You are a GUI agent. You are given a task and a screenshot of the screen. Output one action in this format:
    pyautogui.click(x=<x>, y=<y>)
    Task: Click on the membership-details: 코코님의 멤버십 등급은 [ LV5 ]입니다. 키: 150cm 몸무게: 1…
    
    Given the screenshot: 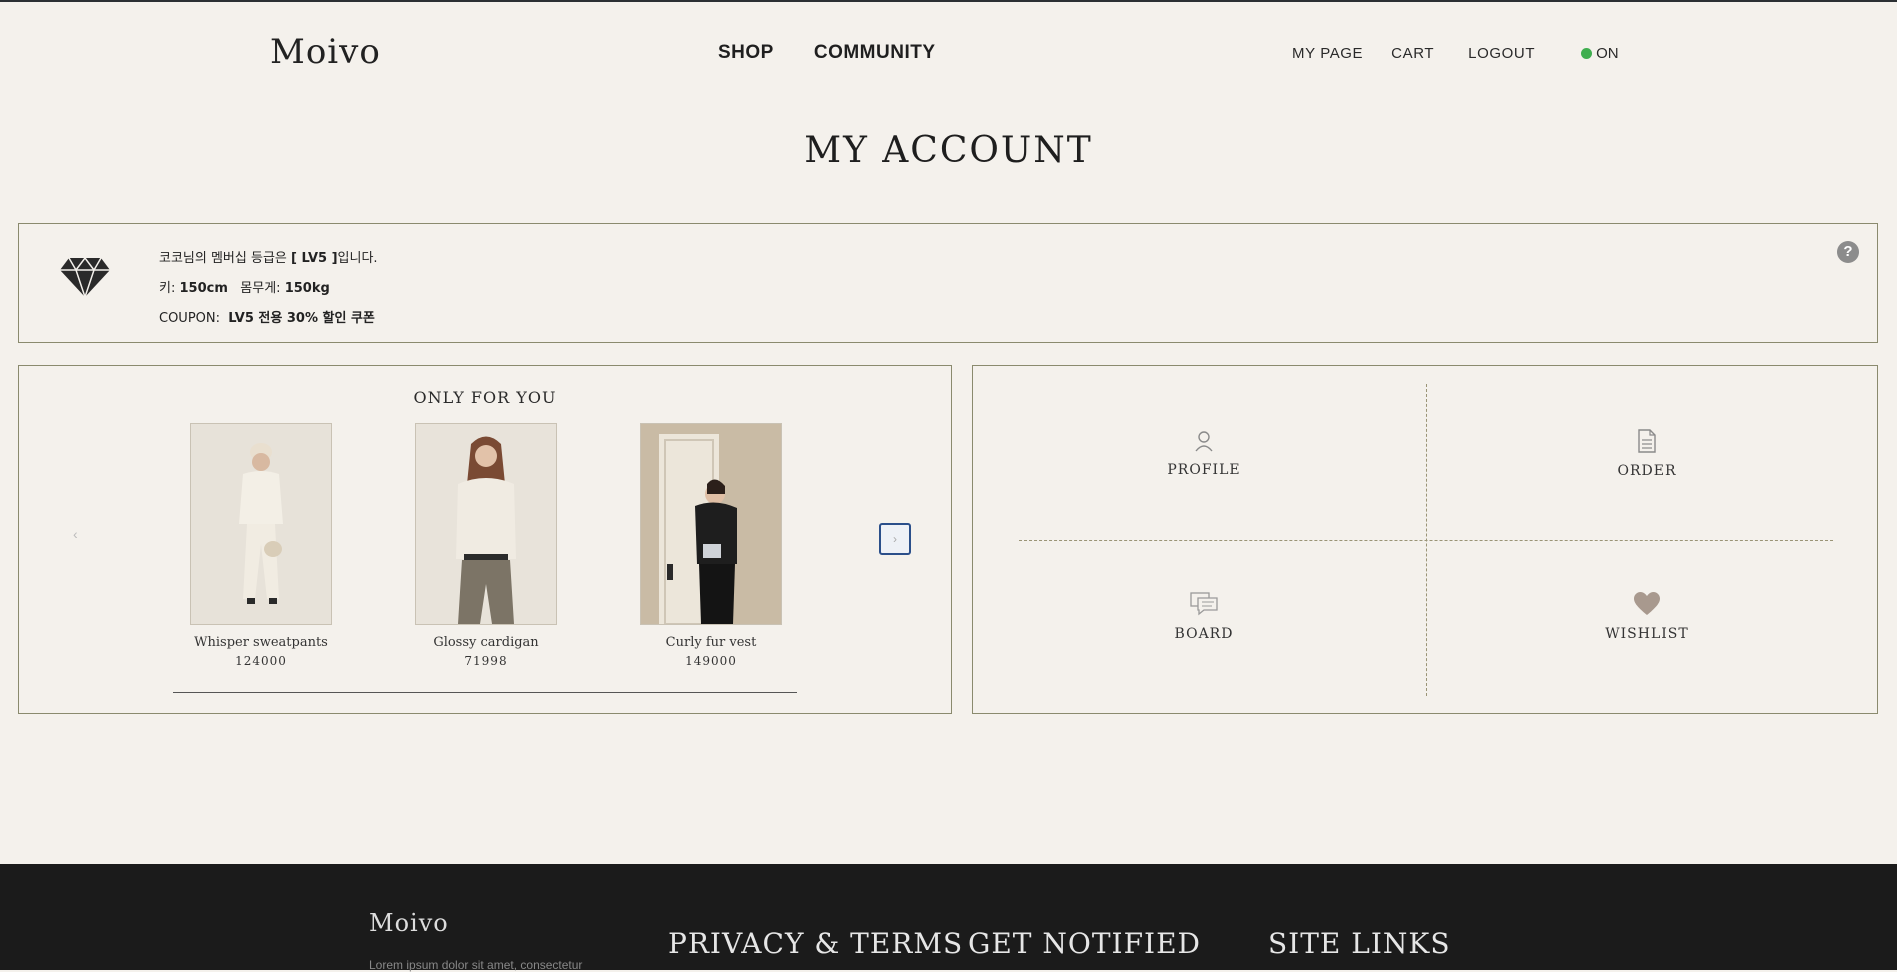 What is the action you would take?
    pyautogui.click(x=268, y=289)
    